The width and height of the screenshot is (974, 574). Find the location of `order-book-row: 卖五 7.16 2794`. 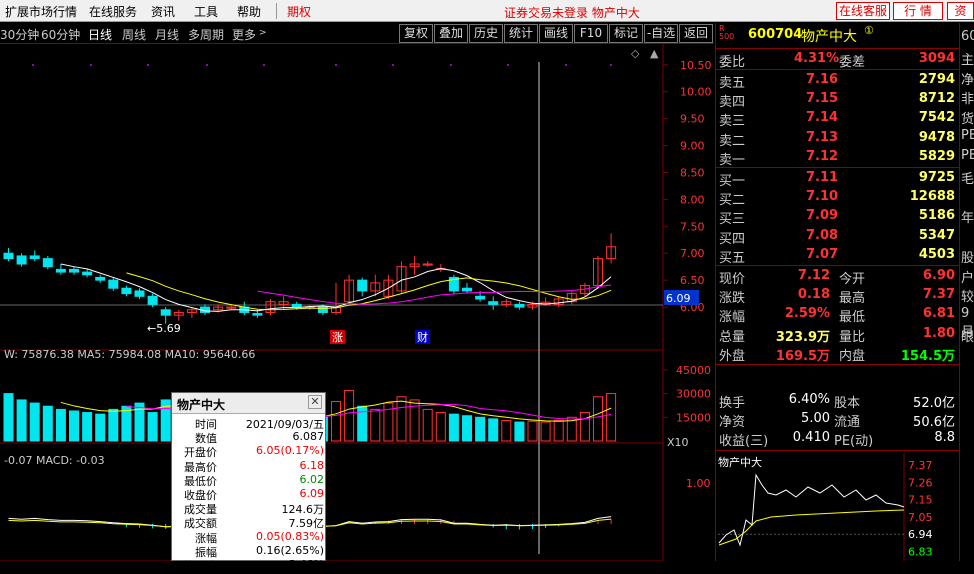

order-book-row: 卖五 7.16 2794 is located at coordinates (838, 81).